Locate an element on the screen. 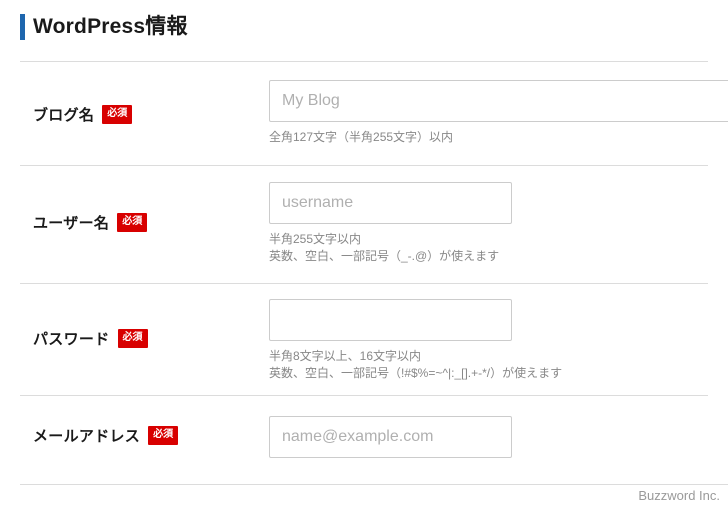 The width and height of the screenshot is (728, 508). section-header: WordPress情報 is located at coordinates (364, 31).